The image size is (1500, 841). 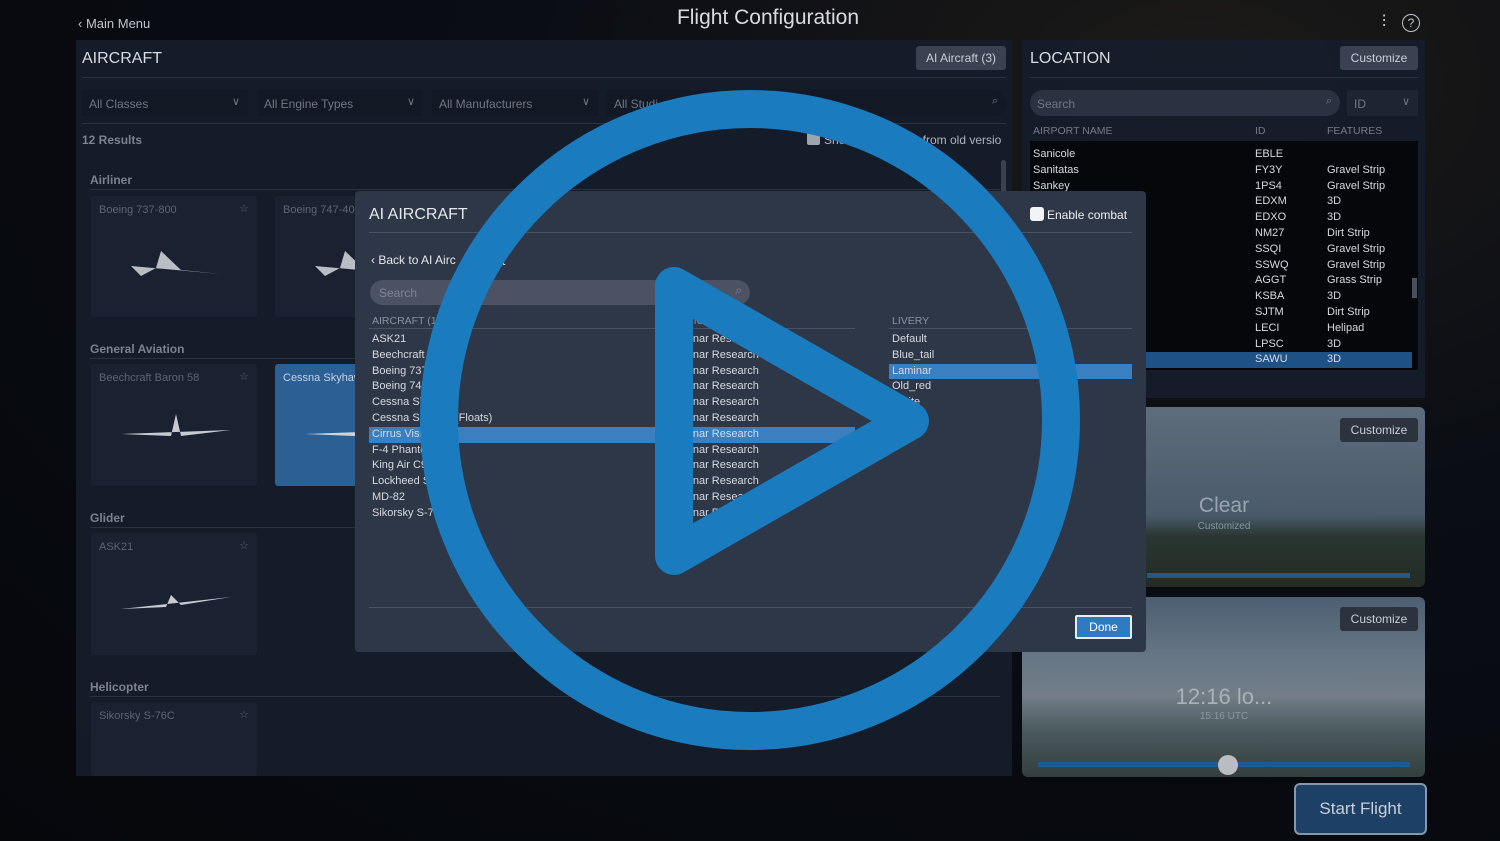 I want to click on play-triangle, so click(x=792, y=421).